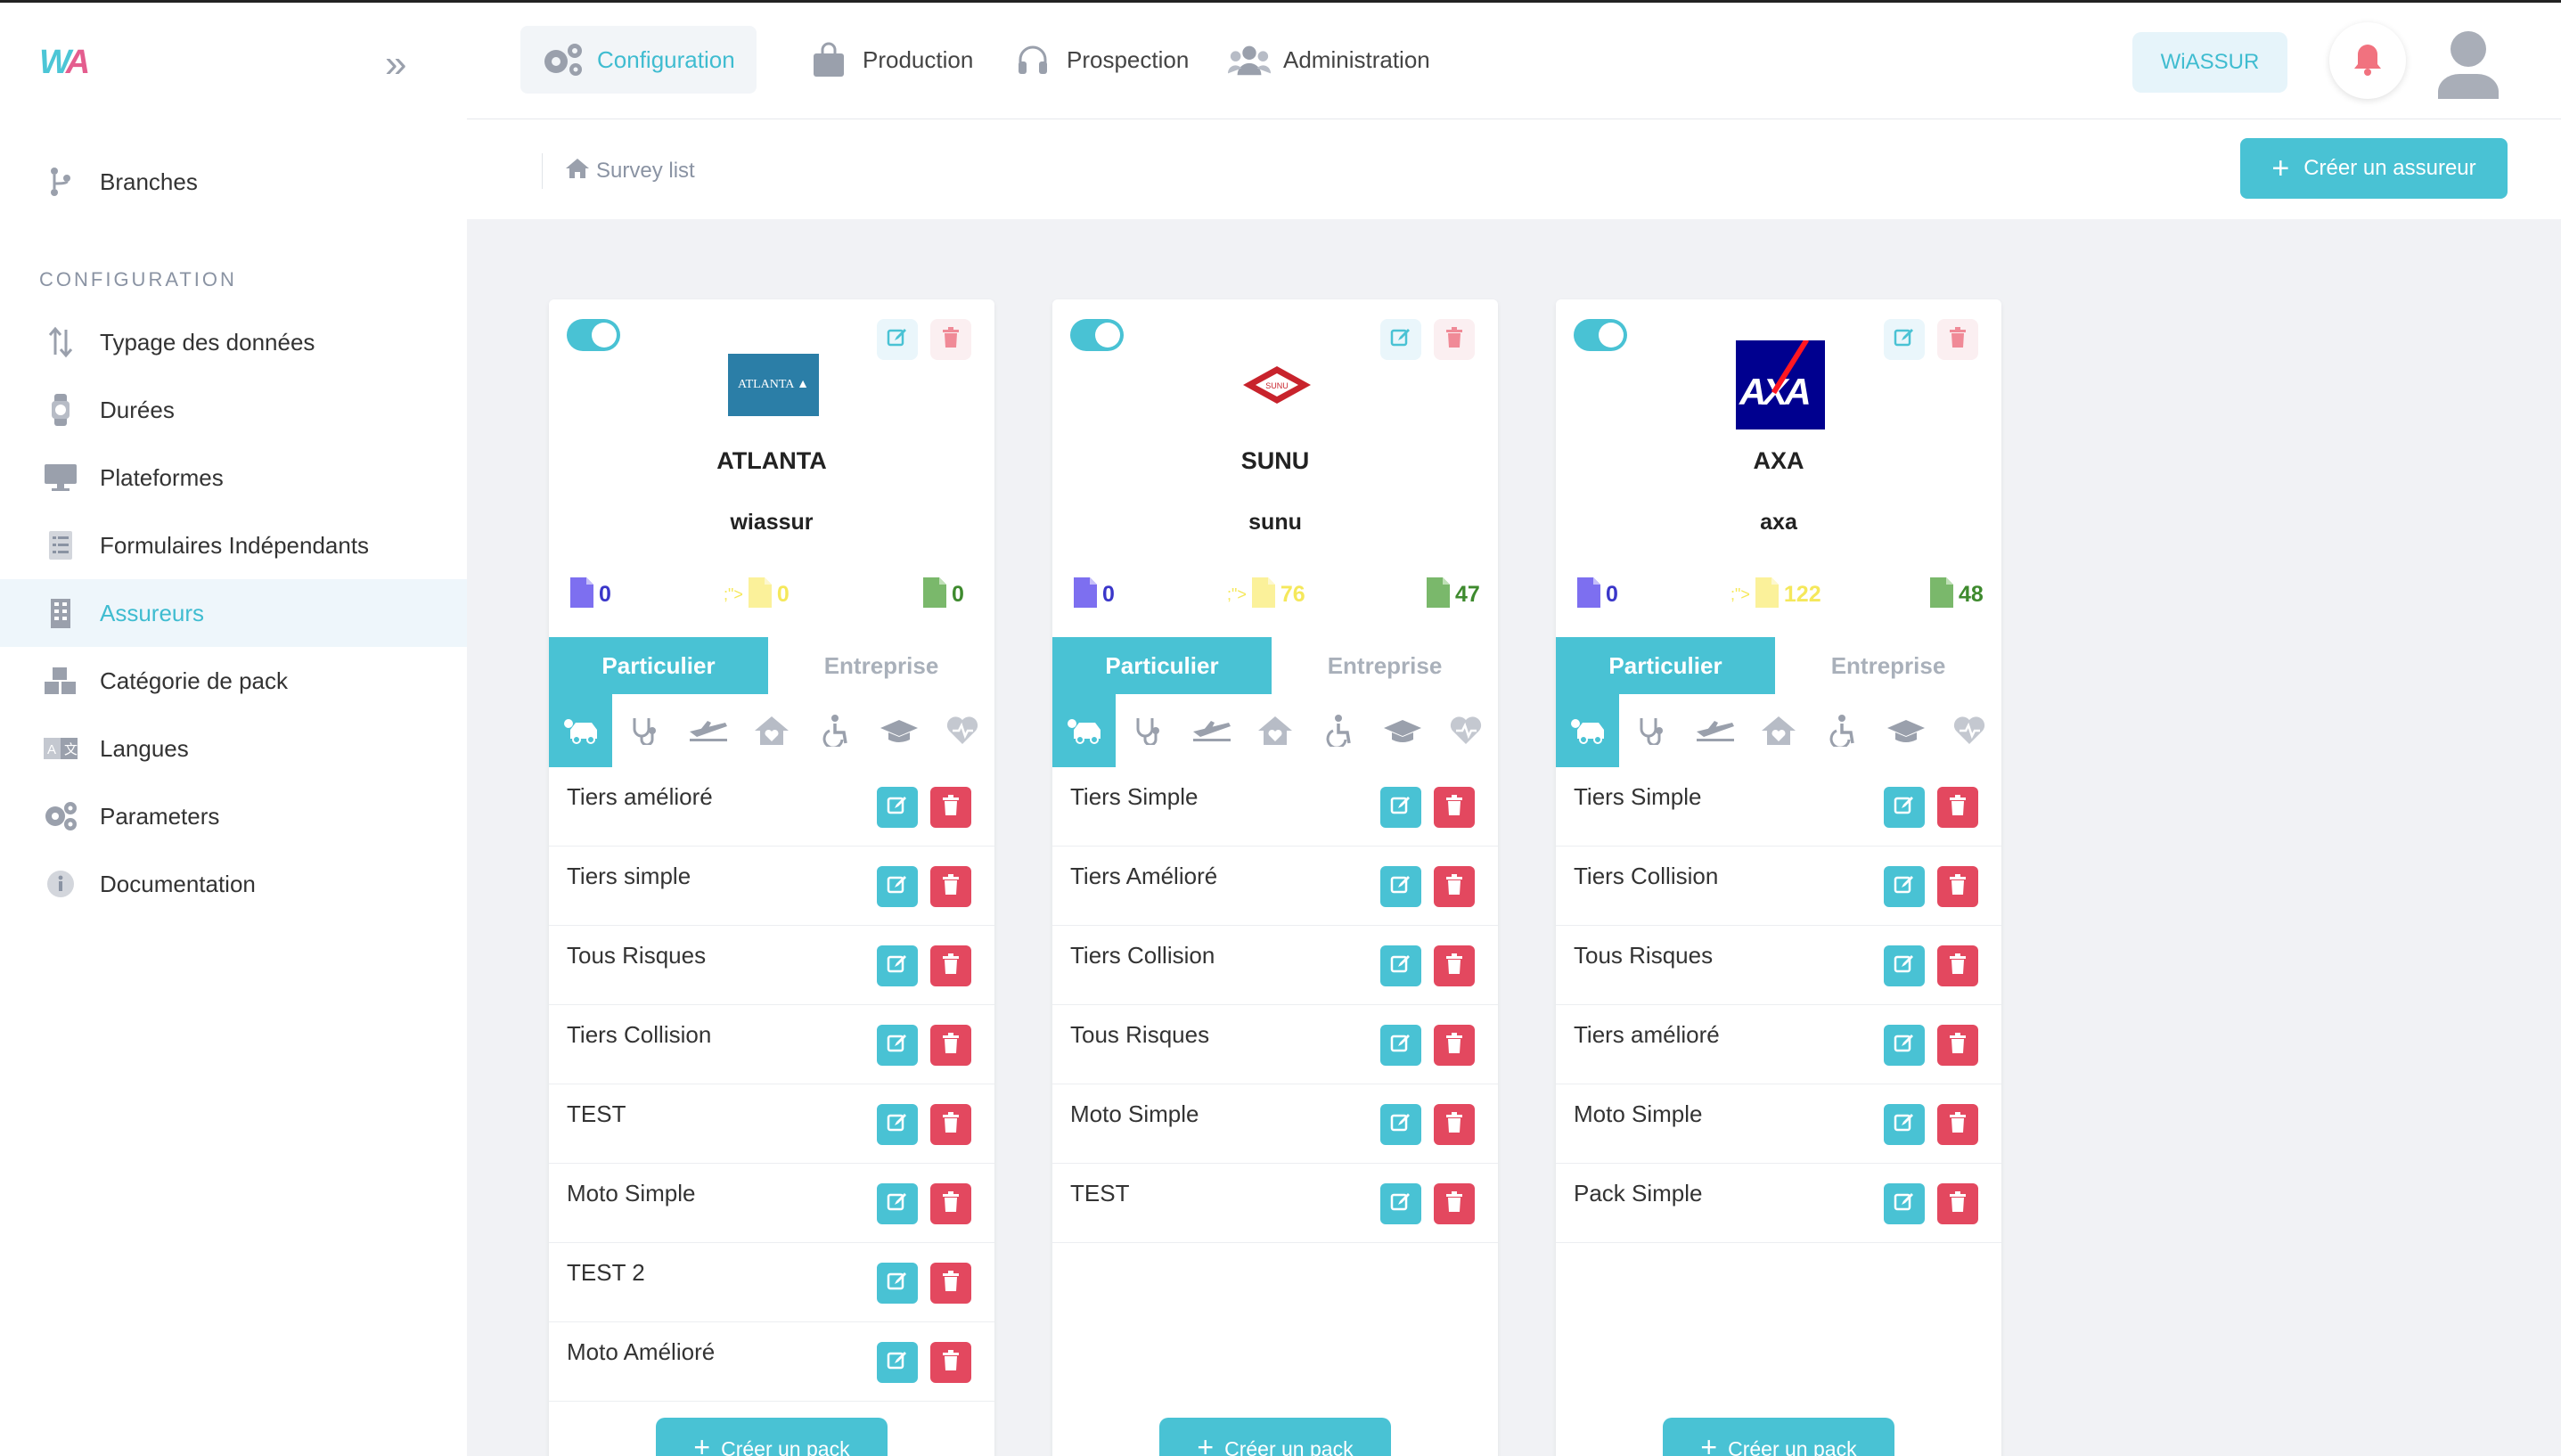 The height and width of the screenshot is (1456, 2561). I want to click on sidebar-item-plateformes: Plateformes, so click(233, 477).